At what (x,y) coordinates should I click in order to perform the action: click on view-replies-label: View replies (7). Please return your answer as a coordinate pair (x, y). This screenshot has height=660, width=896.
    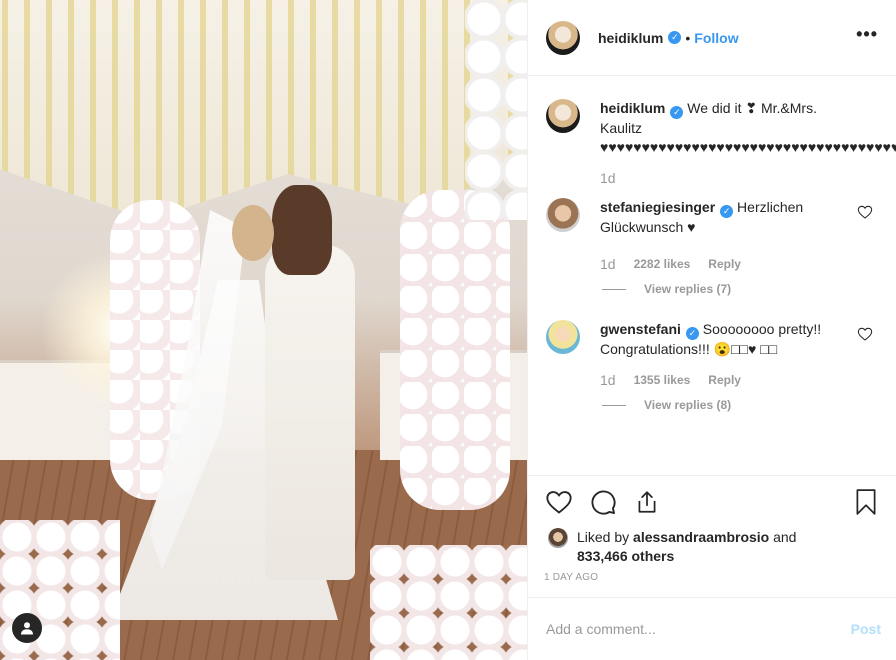
    Looking at the image, I should click on (688, 289).